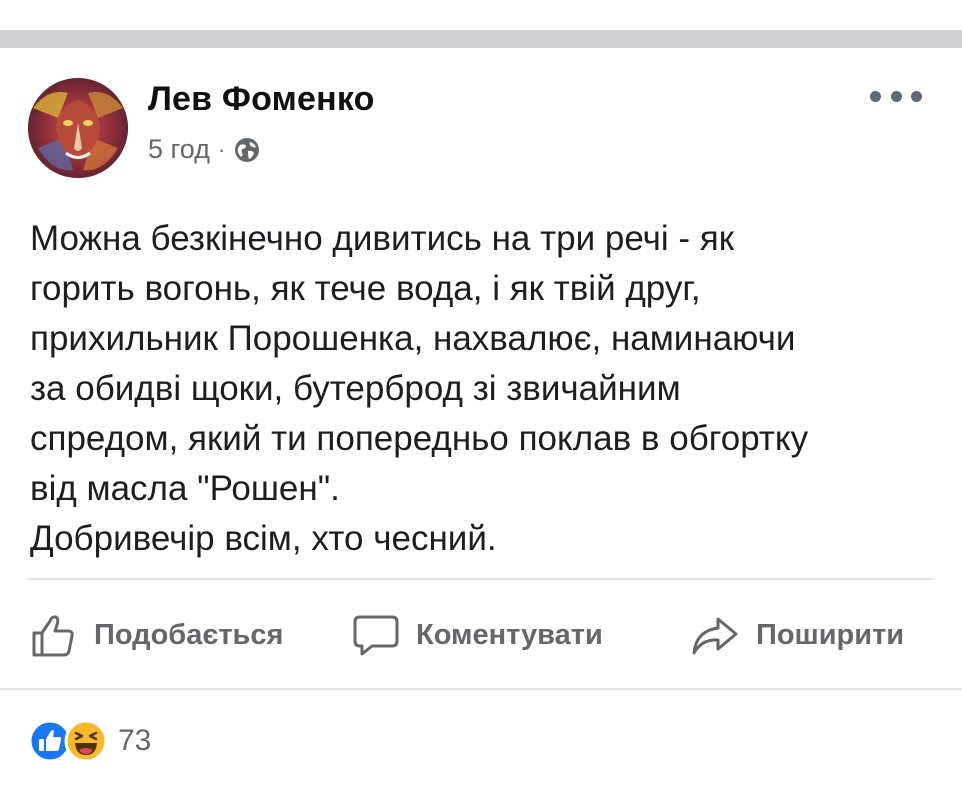  I want to click on top-spacer, so click(481, 15).